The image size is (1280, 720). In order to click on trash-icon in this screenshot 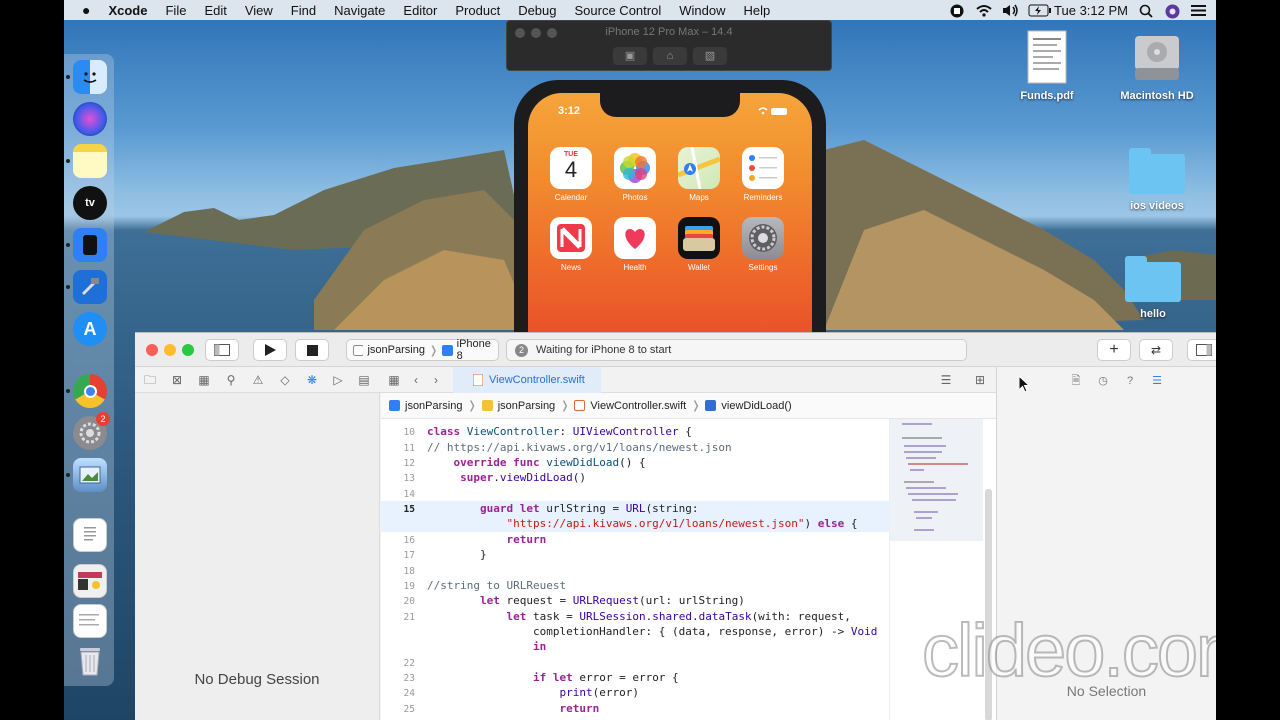, I will do `click(90, 661)`.